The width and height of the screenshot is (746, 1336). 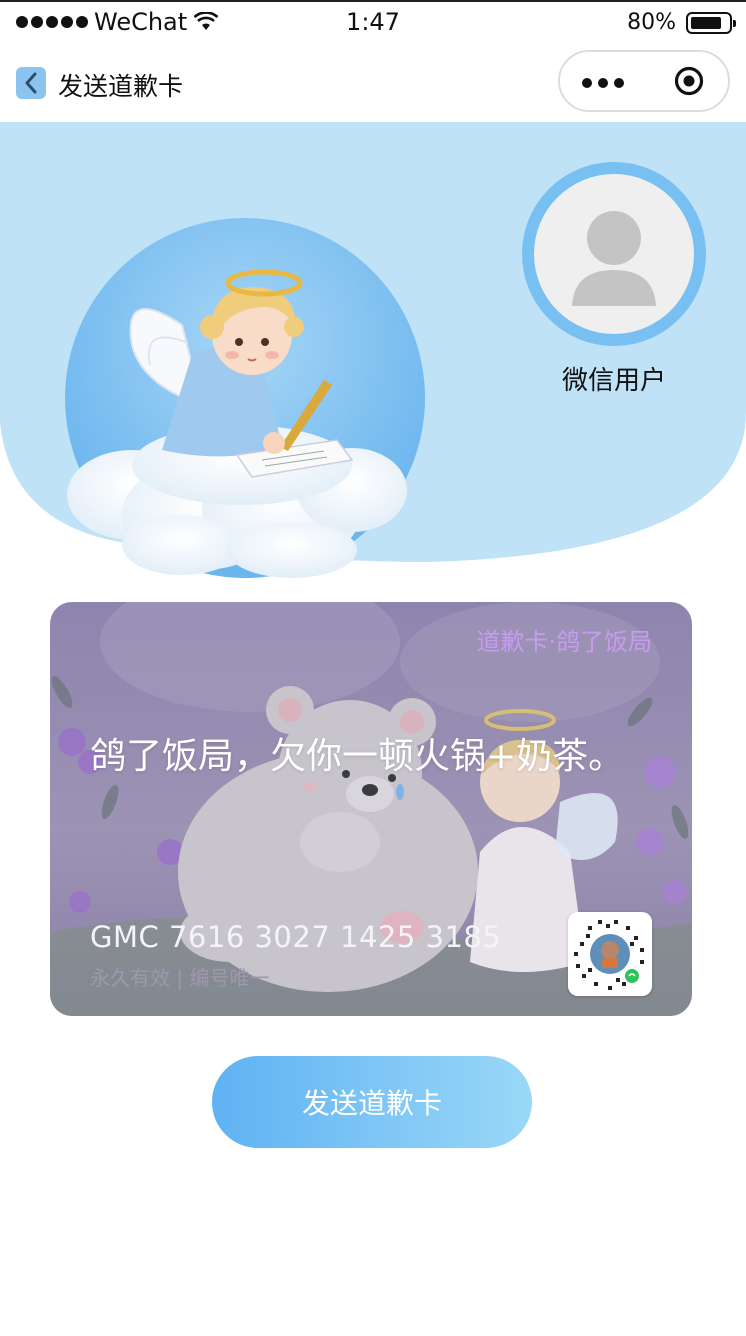 I want to click on back-button, so click(x=31, y=83).